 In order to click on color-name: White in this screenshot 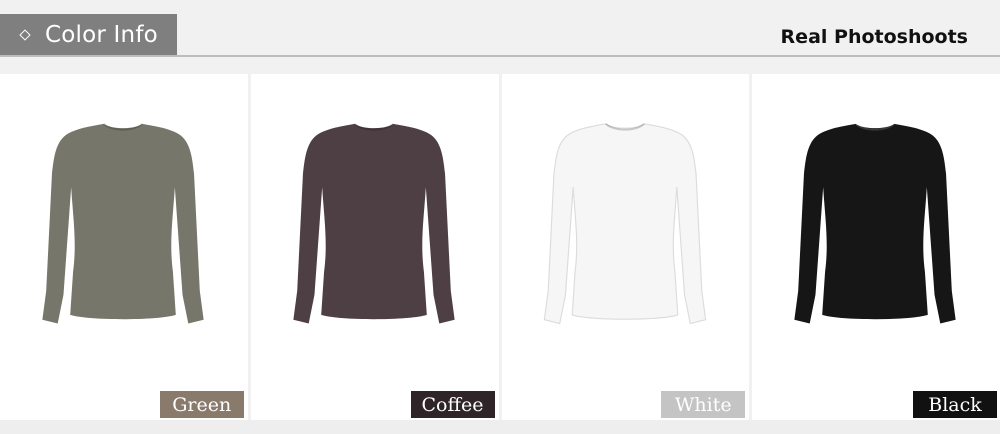, I will do `click(703, 404)`.